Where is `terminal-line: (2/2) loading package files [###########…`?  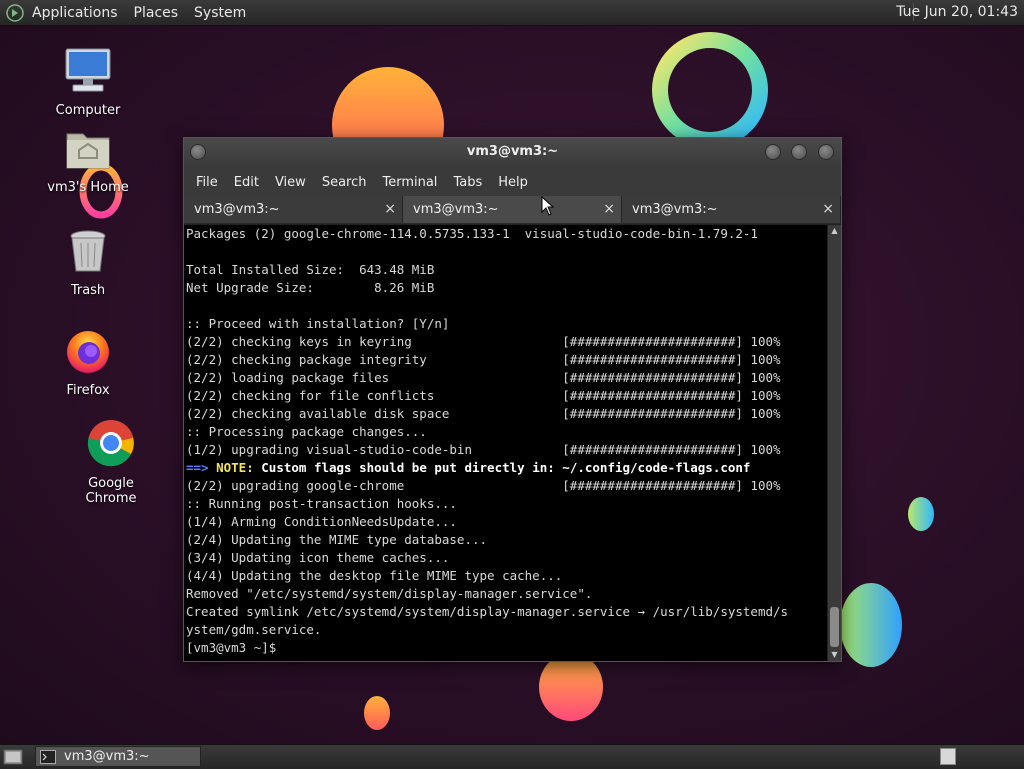
terminal-line: (2/2) loading package files [###########… is located at coordinates (483, 377).